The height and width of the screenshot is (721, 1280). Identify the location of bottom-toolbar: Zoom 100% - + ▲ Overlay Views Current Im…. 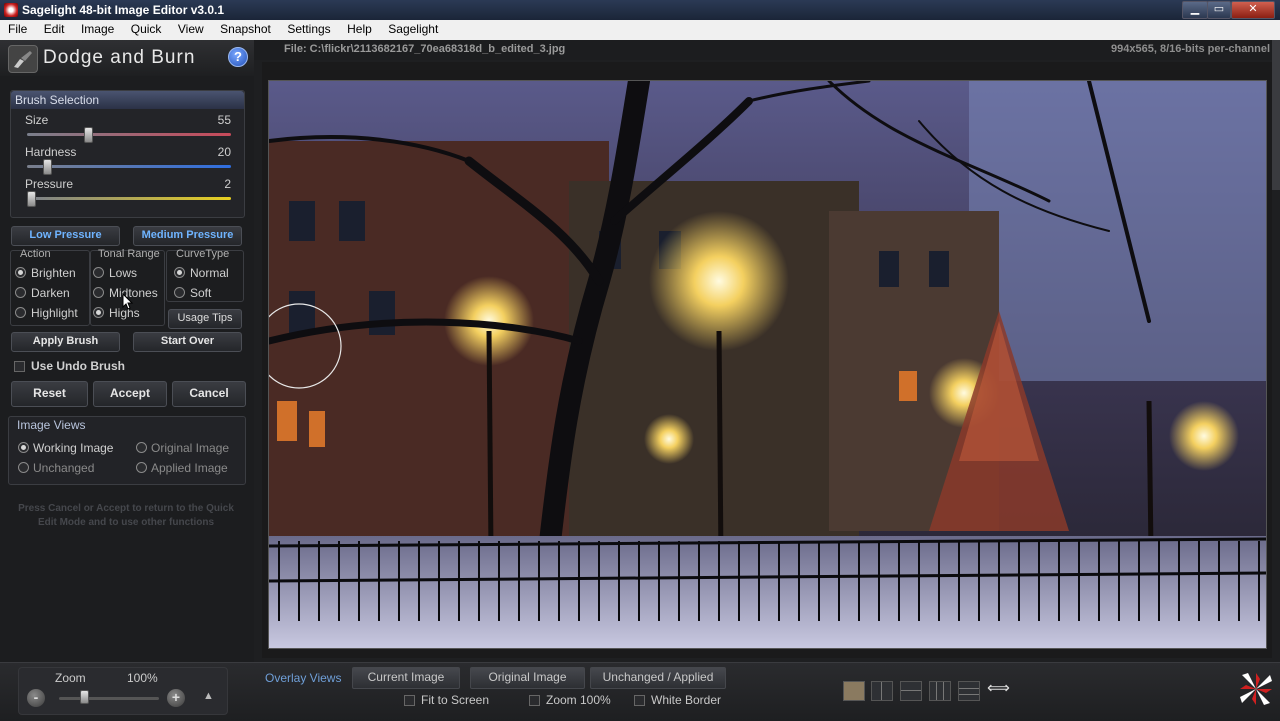
(640, 691).